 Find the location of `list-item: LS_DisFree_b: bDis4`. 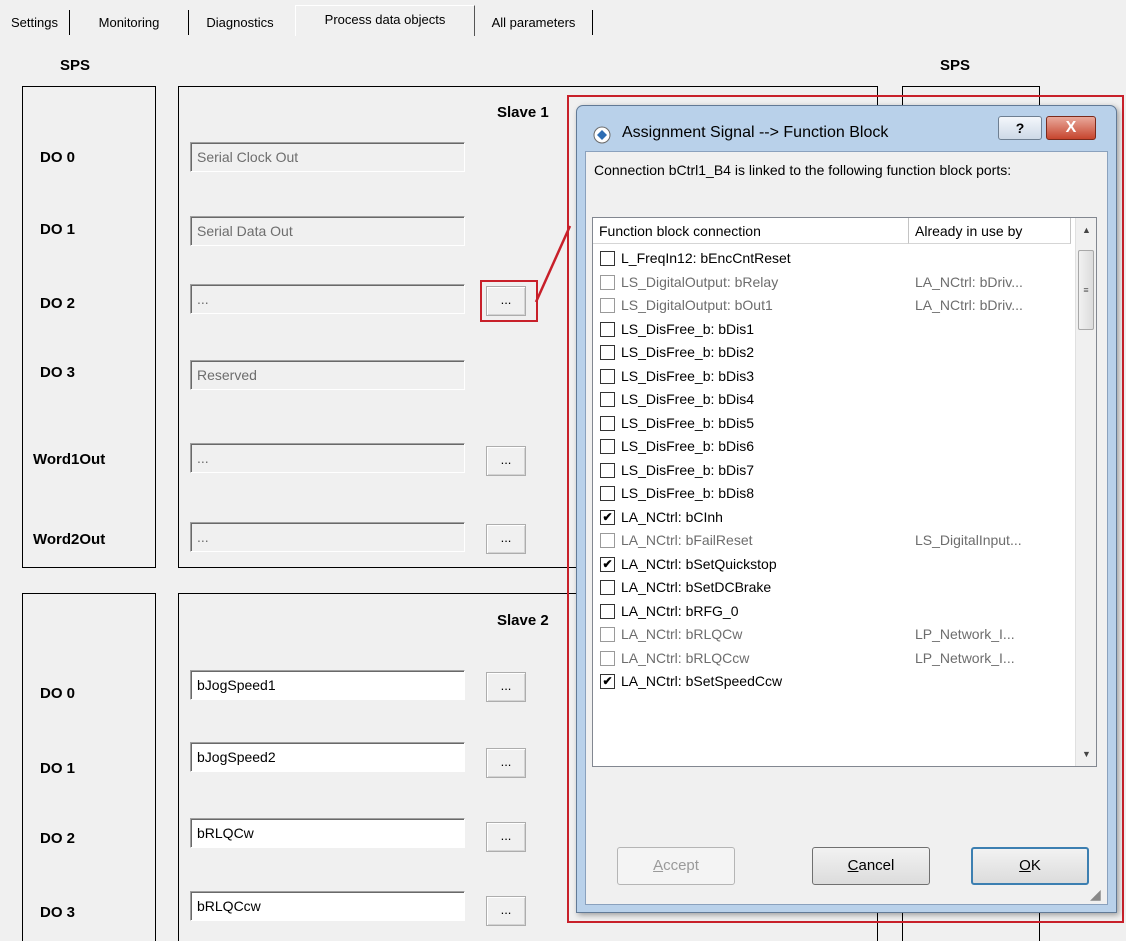

list-item: LS_DisFree_b: bDis4 is located at coordinates (832, 400).